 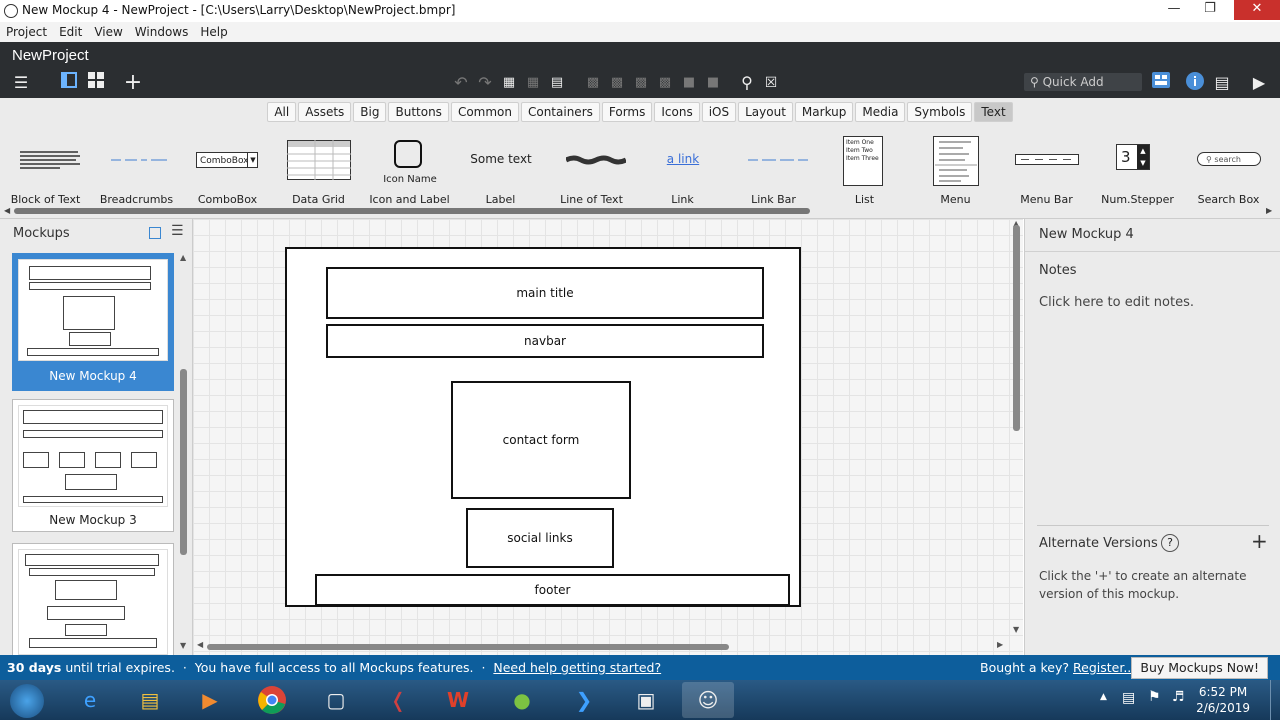 What do you see at coordinates (747, 83) in the screenshot?
I see `search-icon: ⚲` at bounding box center [747, 83].